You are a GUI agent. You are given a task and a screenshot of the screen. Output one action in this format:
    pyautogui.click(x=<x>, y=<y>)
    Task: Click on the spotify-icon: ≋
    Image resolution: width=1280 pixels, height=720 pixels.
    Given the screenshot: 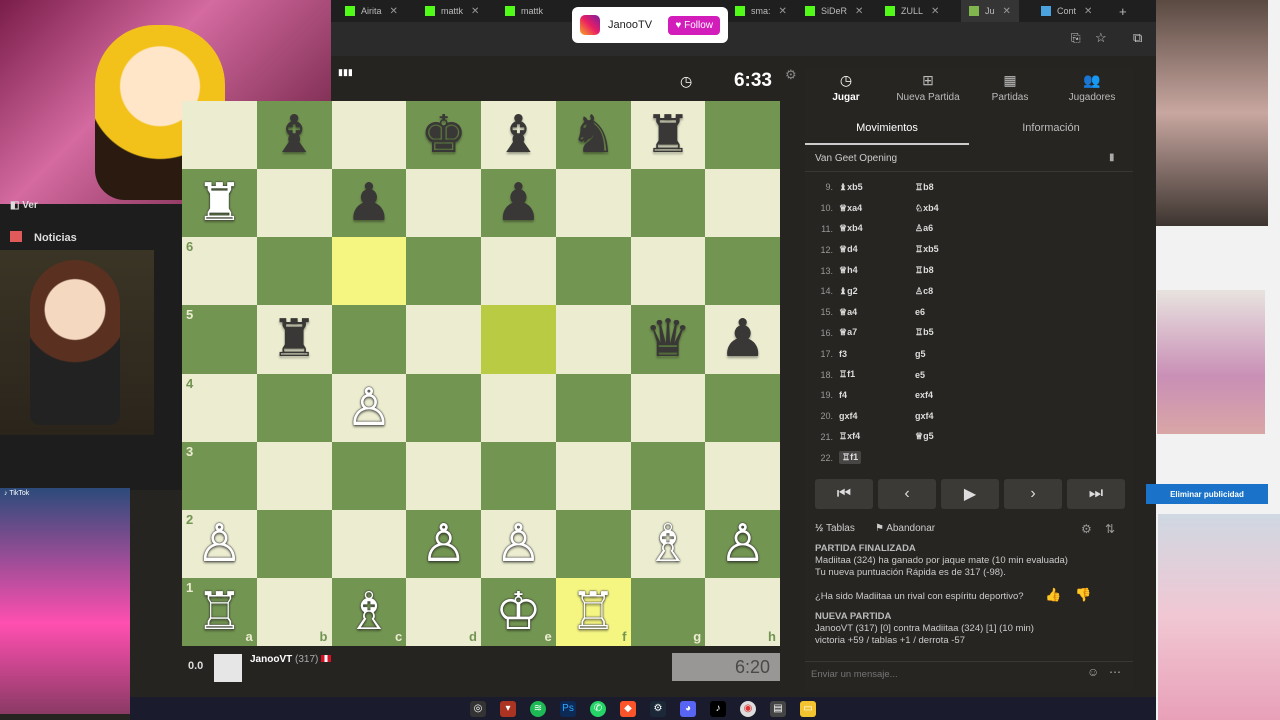 What is the action you would take?
    pyautogui.click(x=538, y=708)
    